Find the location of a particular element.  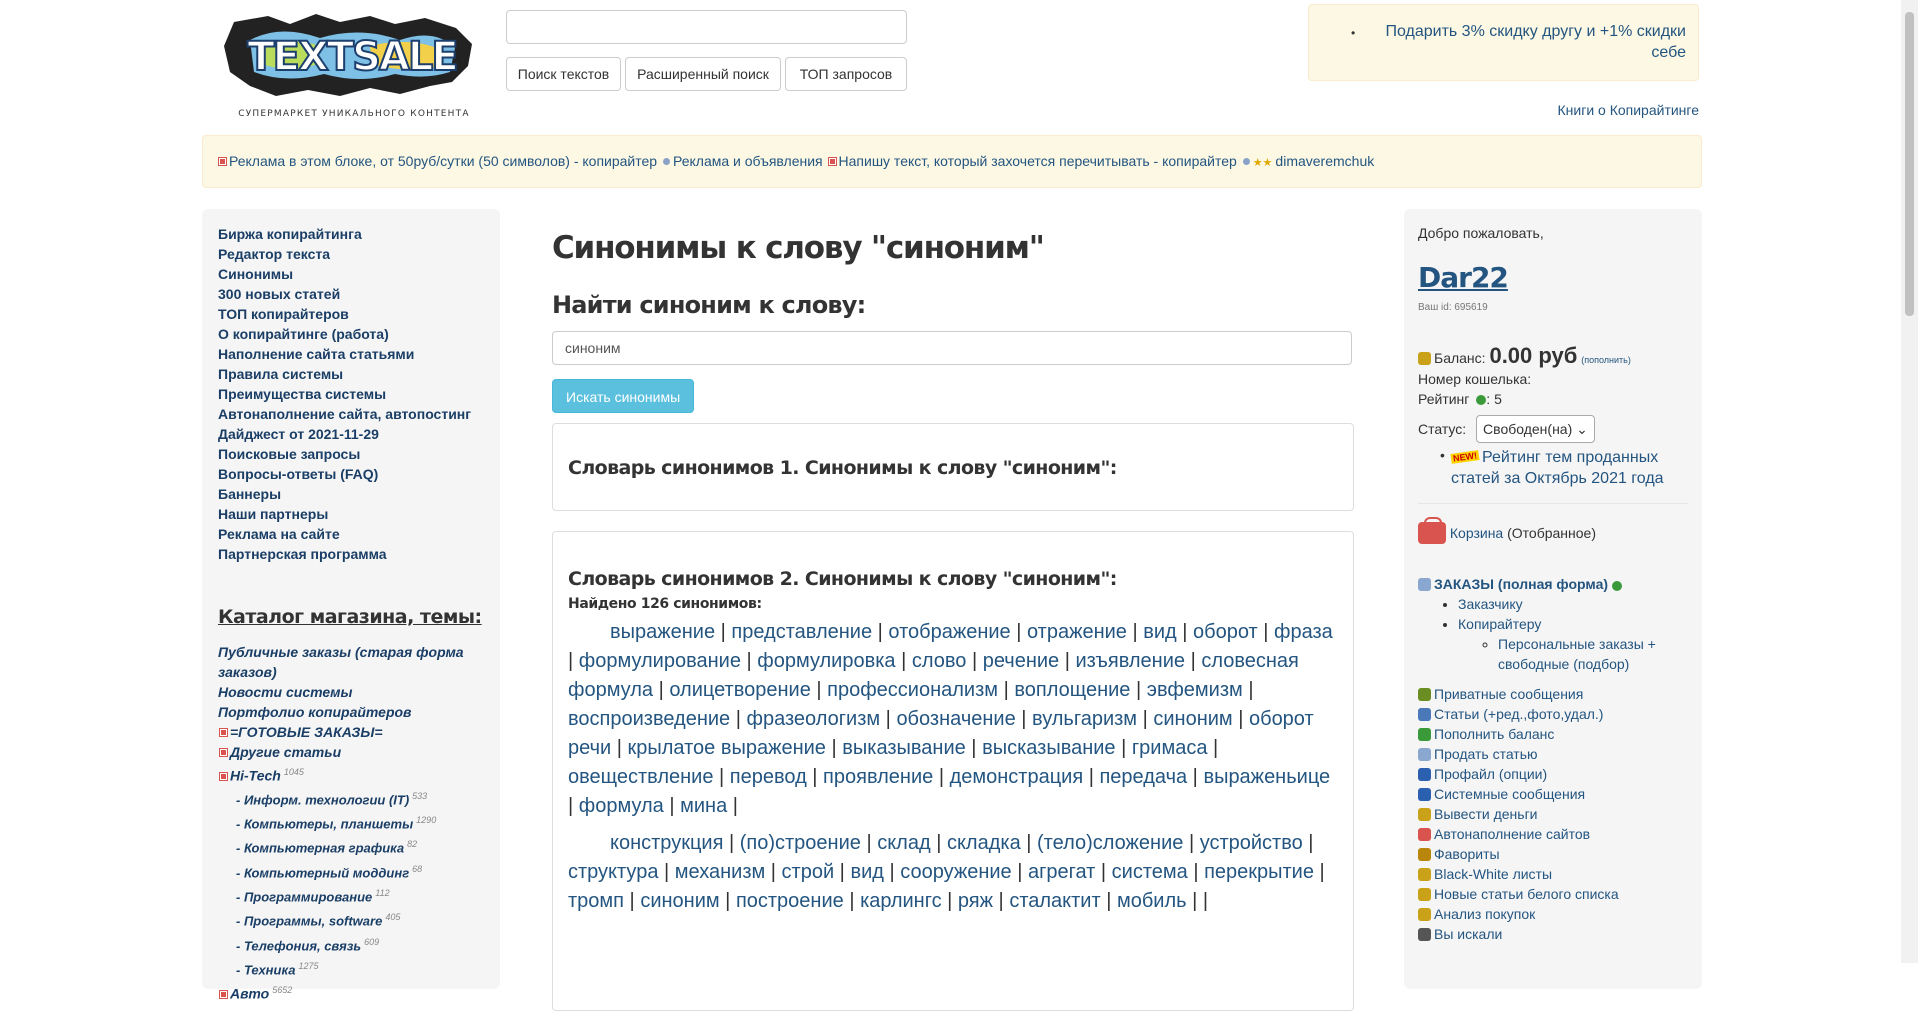

search-input is located at coordinates (706, 27).